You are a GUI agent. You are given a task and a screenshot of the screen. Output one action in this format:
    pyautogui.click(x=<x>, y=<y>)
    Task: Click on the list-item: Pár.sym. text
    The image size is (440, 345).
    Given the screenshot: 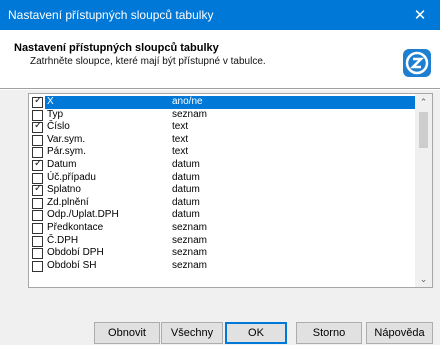 What is the action you would take?
    pyautogui.click(x=222, y=152)
    